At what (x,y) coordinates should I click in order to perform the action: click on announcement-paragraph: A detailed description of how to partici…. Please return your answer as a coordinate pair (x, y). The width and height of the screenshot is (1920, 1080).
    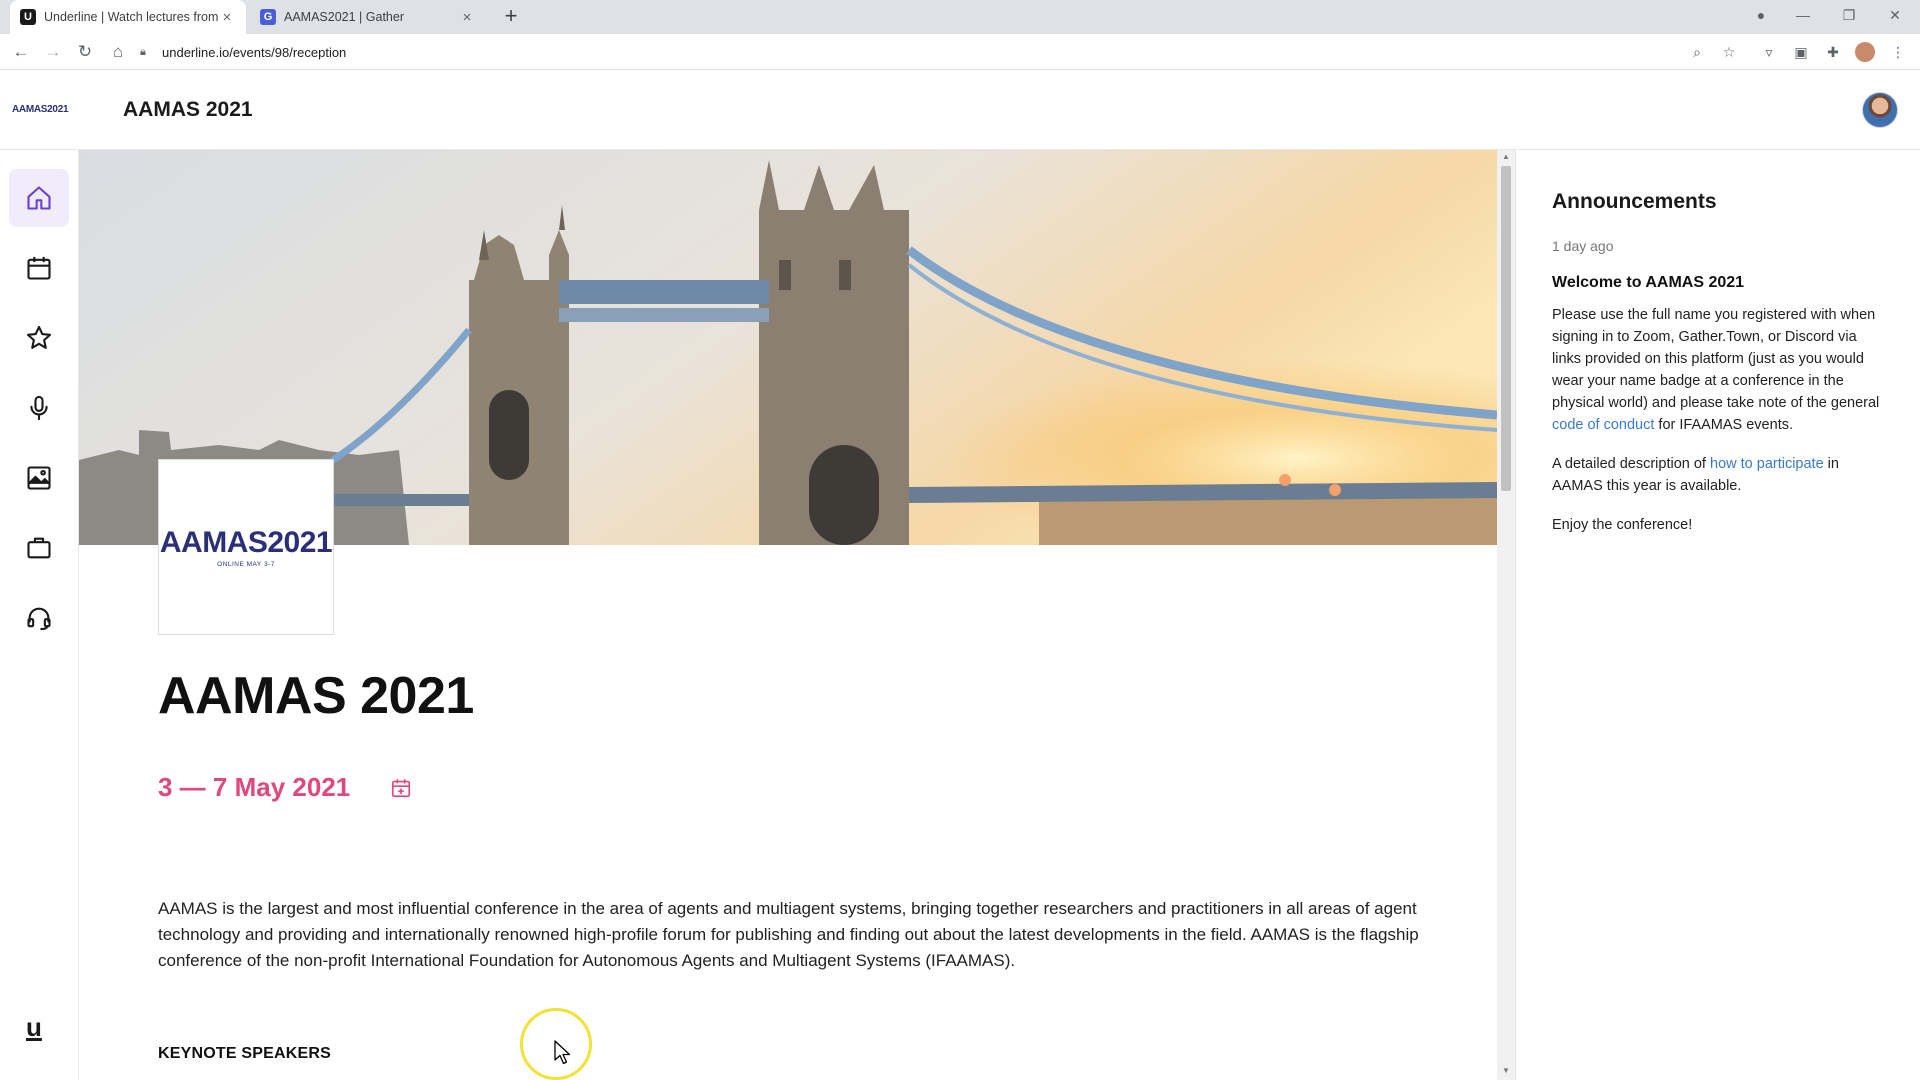
    Looking at the image, I should click on (1717, 475).